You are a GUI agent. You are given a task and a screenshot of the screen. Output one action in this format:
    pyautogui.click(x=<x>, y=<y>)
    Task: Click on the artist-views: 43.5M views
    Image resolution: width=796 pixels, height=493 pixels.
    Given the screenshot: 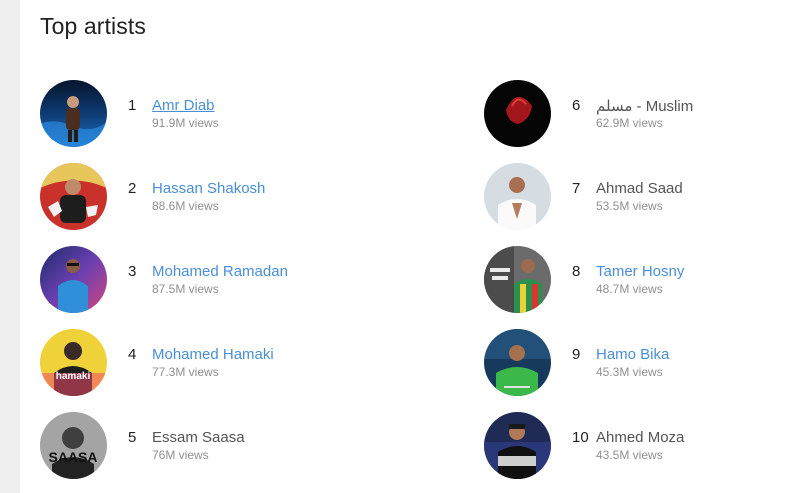 What is the action you would take?
    pyautogui.click(x=629, y=455)
    